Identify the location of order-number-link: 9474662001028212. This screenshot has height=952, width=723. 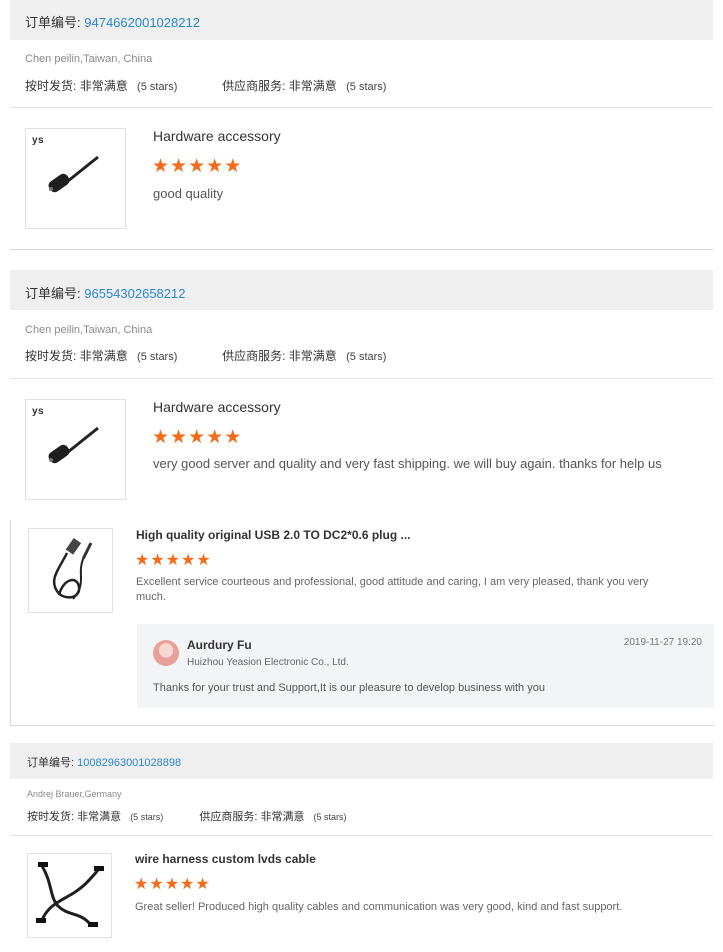
(142, 22).